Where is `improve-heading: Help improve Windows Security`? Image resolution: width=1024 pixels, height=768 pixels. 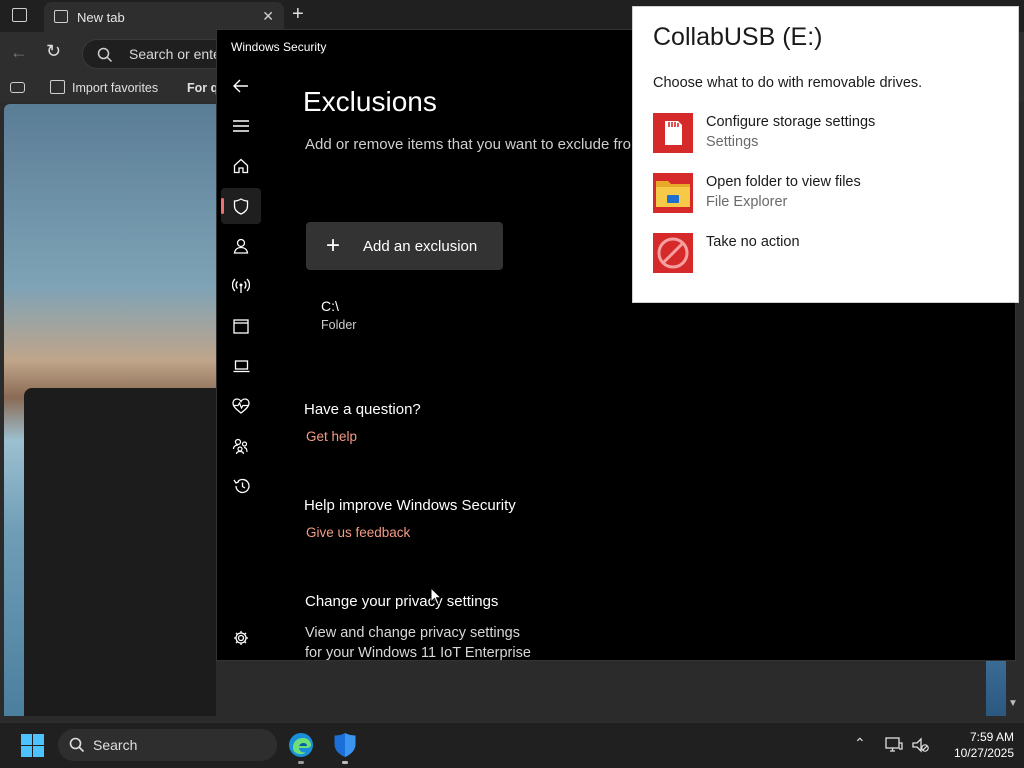 improve-heading: Help improve Windows Security is located at coordinates (410, 505).